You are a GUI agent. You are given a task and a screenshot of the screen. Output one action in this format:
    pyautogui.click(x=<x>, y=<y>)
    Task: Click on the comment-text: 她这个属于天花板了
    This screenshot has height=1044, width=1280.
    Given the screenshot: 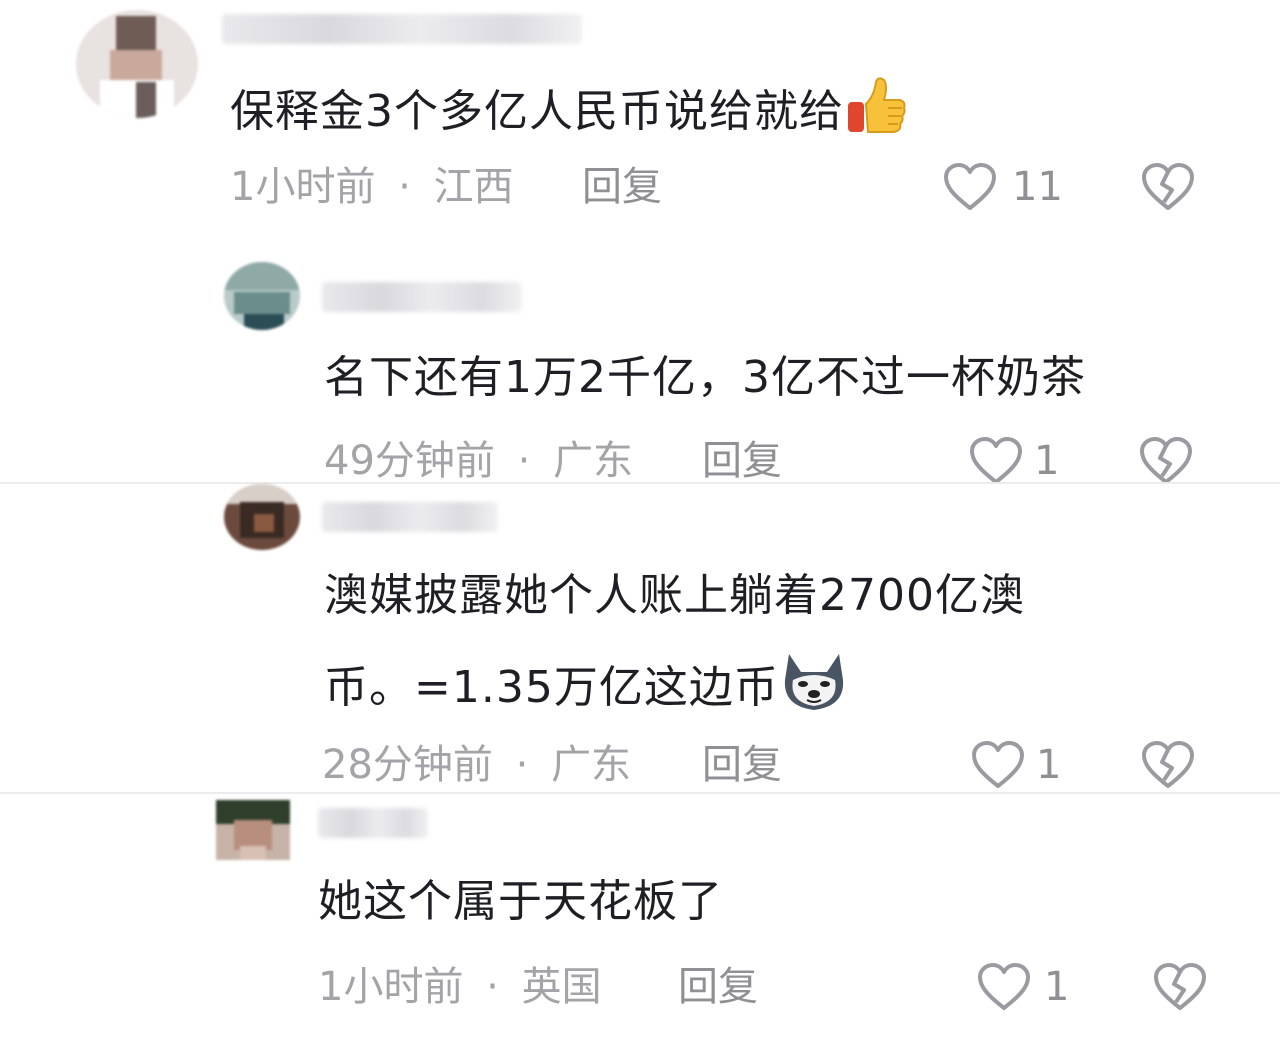 What is the action you would take?
    pyautogui.click(x=520, y=901)
    